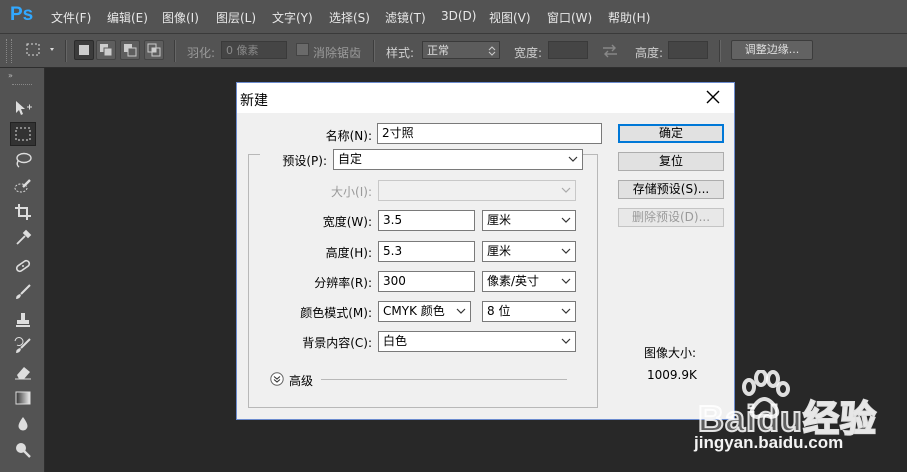  Describe the element at coordinates (23, 424) in the screenshot. I see `blur-tool-icon` at that location.